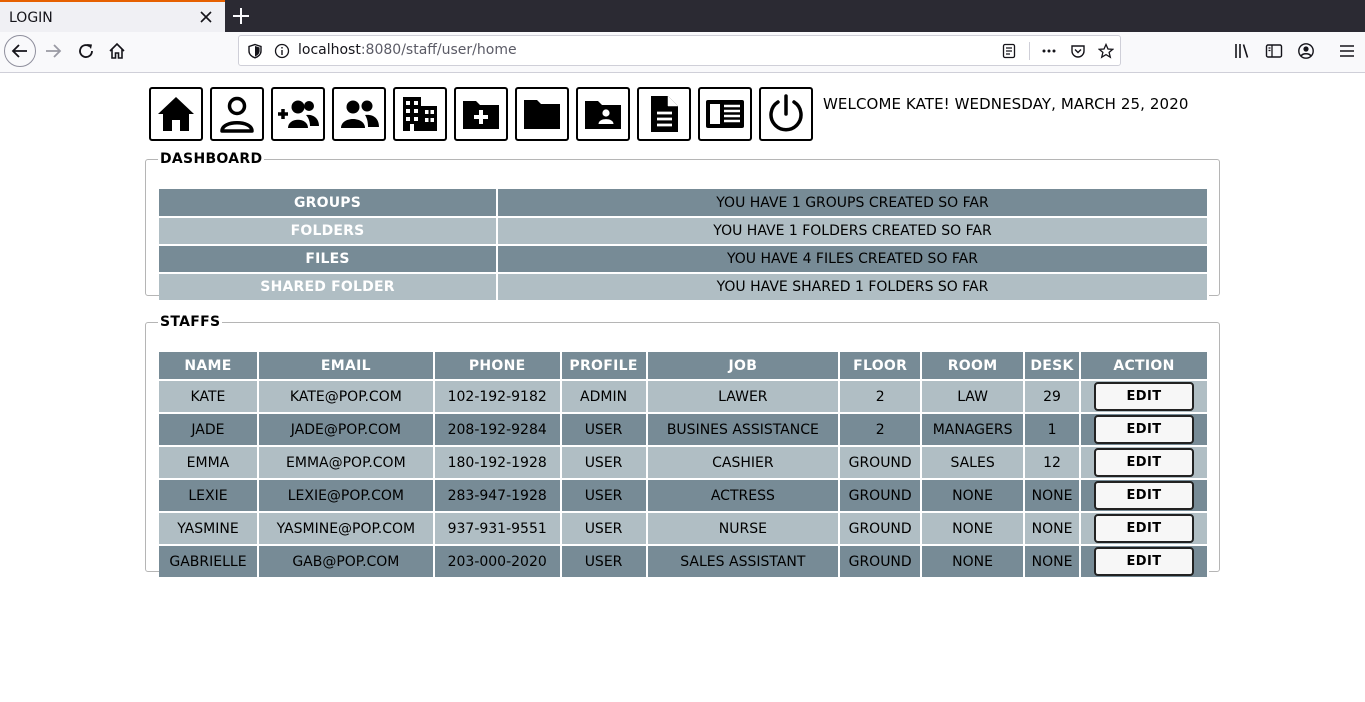 Image resolution: width=1365 pixels, height=702 pixels. I want to click on cell-profile: USER, so click(604, 529).